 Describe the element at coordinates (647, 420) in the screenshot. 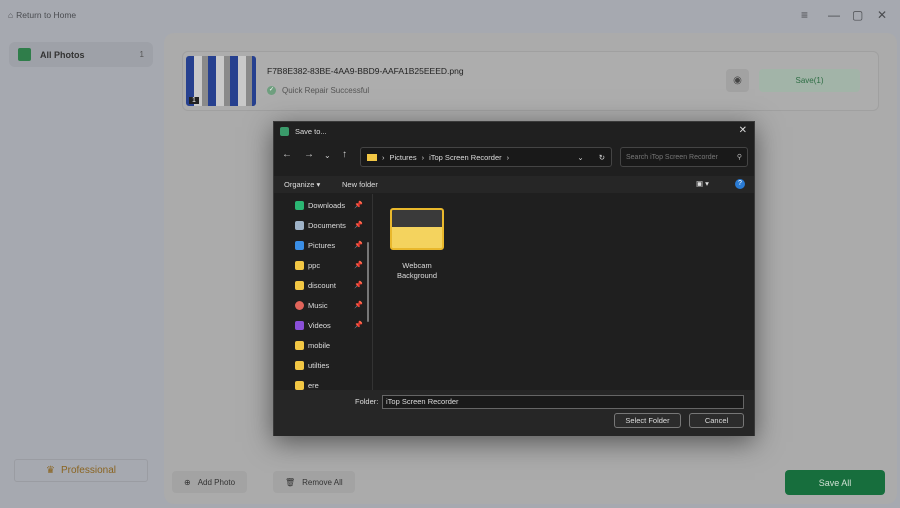

I see `select-folder-button: Select Folder` at that location.